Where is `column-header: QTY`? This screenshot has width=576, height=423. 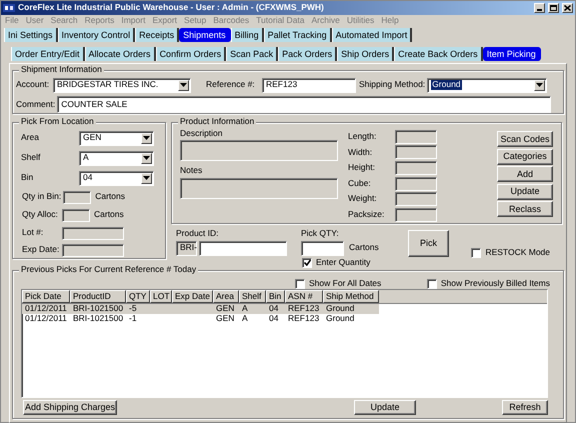 column-header: QTY is located at coordinates (138, 296).